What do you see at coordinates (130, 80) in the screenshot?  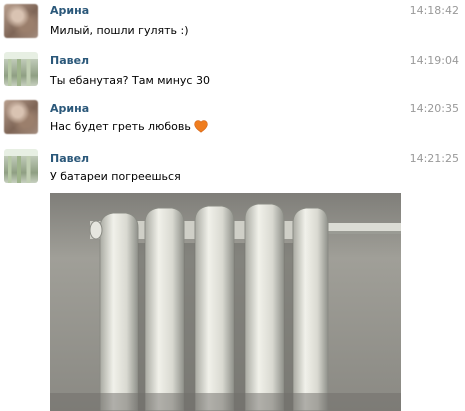 I see `message-text: Ты ебанутая? Там минус 30` at bounding box center [130, 80].